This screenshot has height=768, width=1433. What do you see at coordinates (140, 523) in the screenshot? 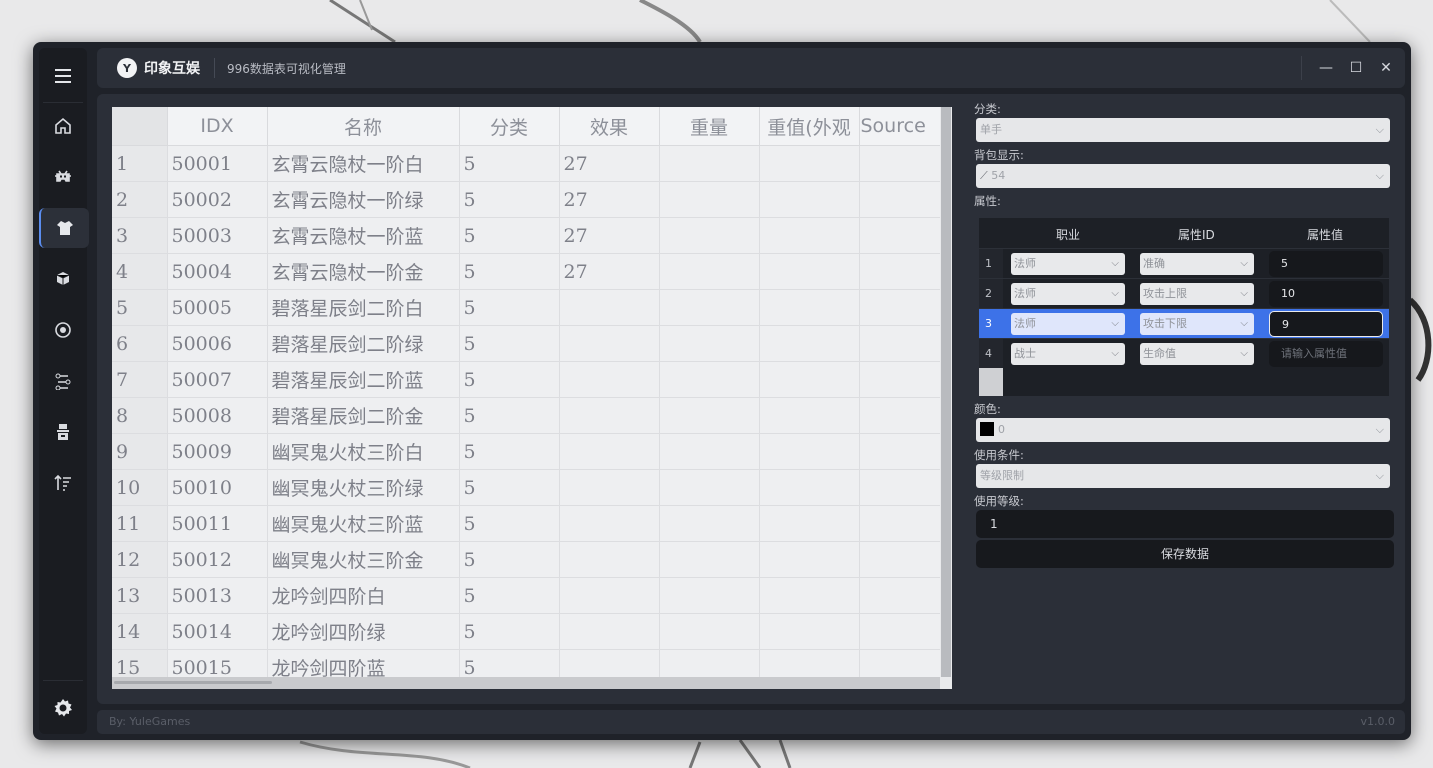
I see `row-number: 11` at bounding box center [140, 523].